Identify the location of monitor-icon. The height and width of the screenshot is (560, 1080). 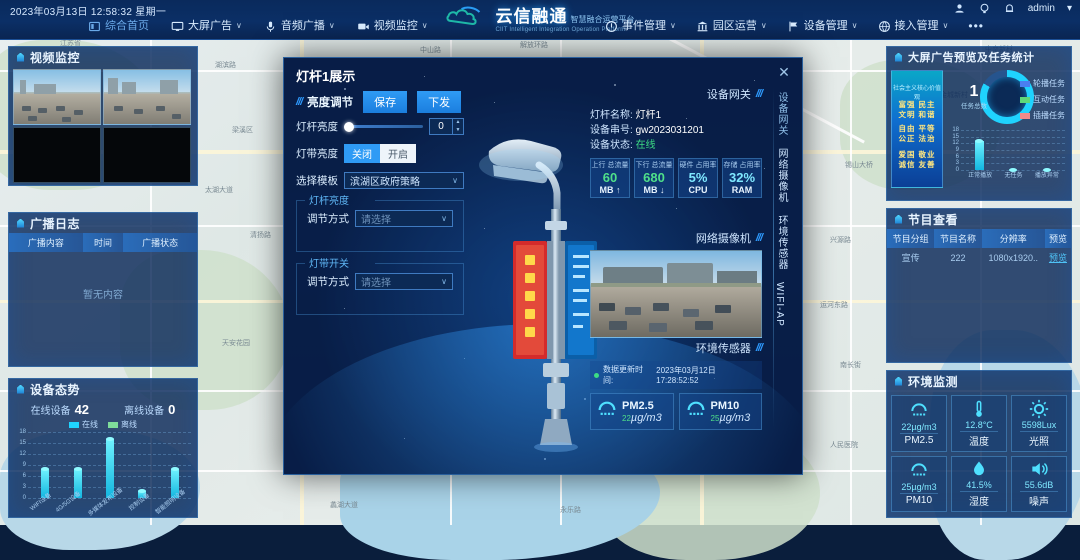
(177, 26).